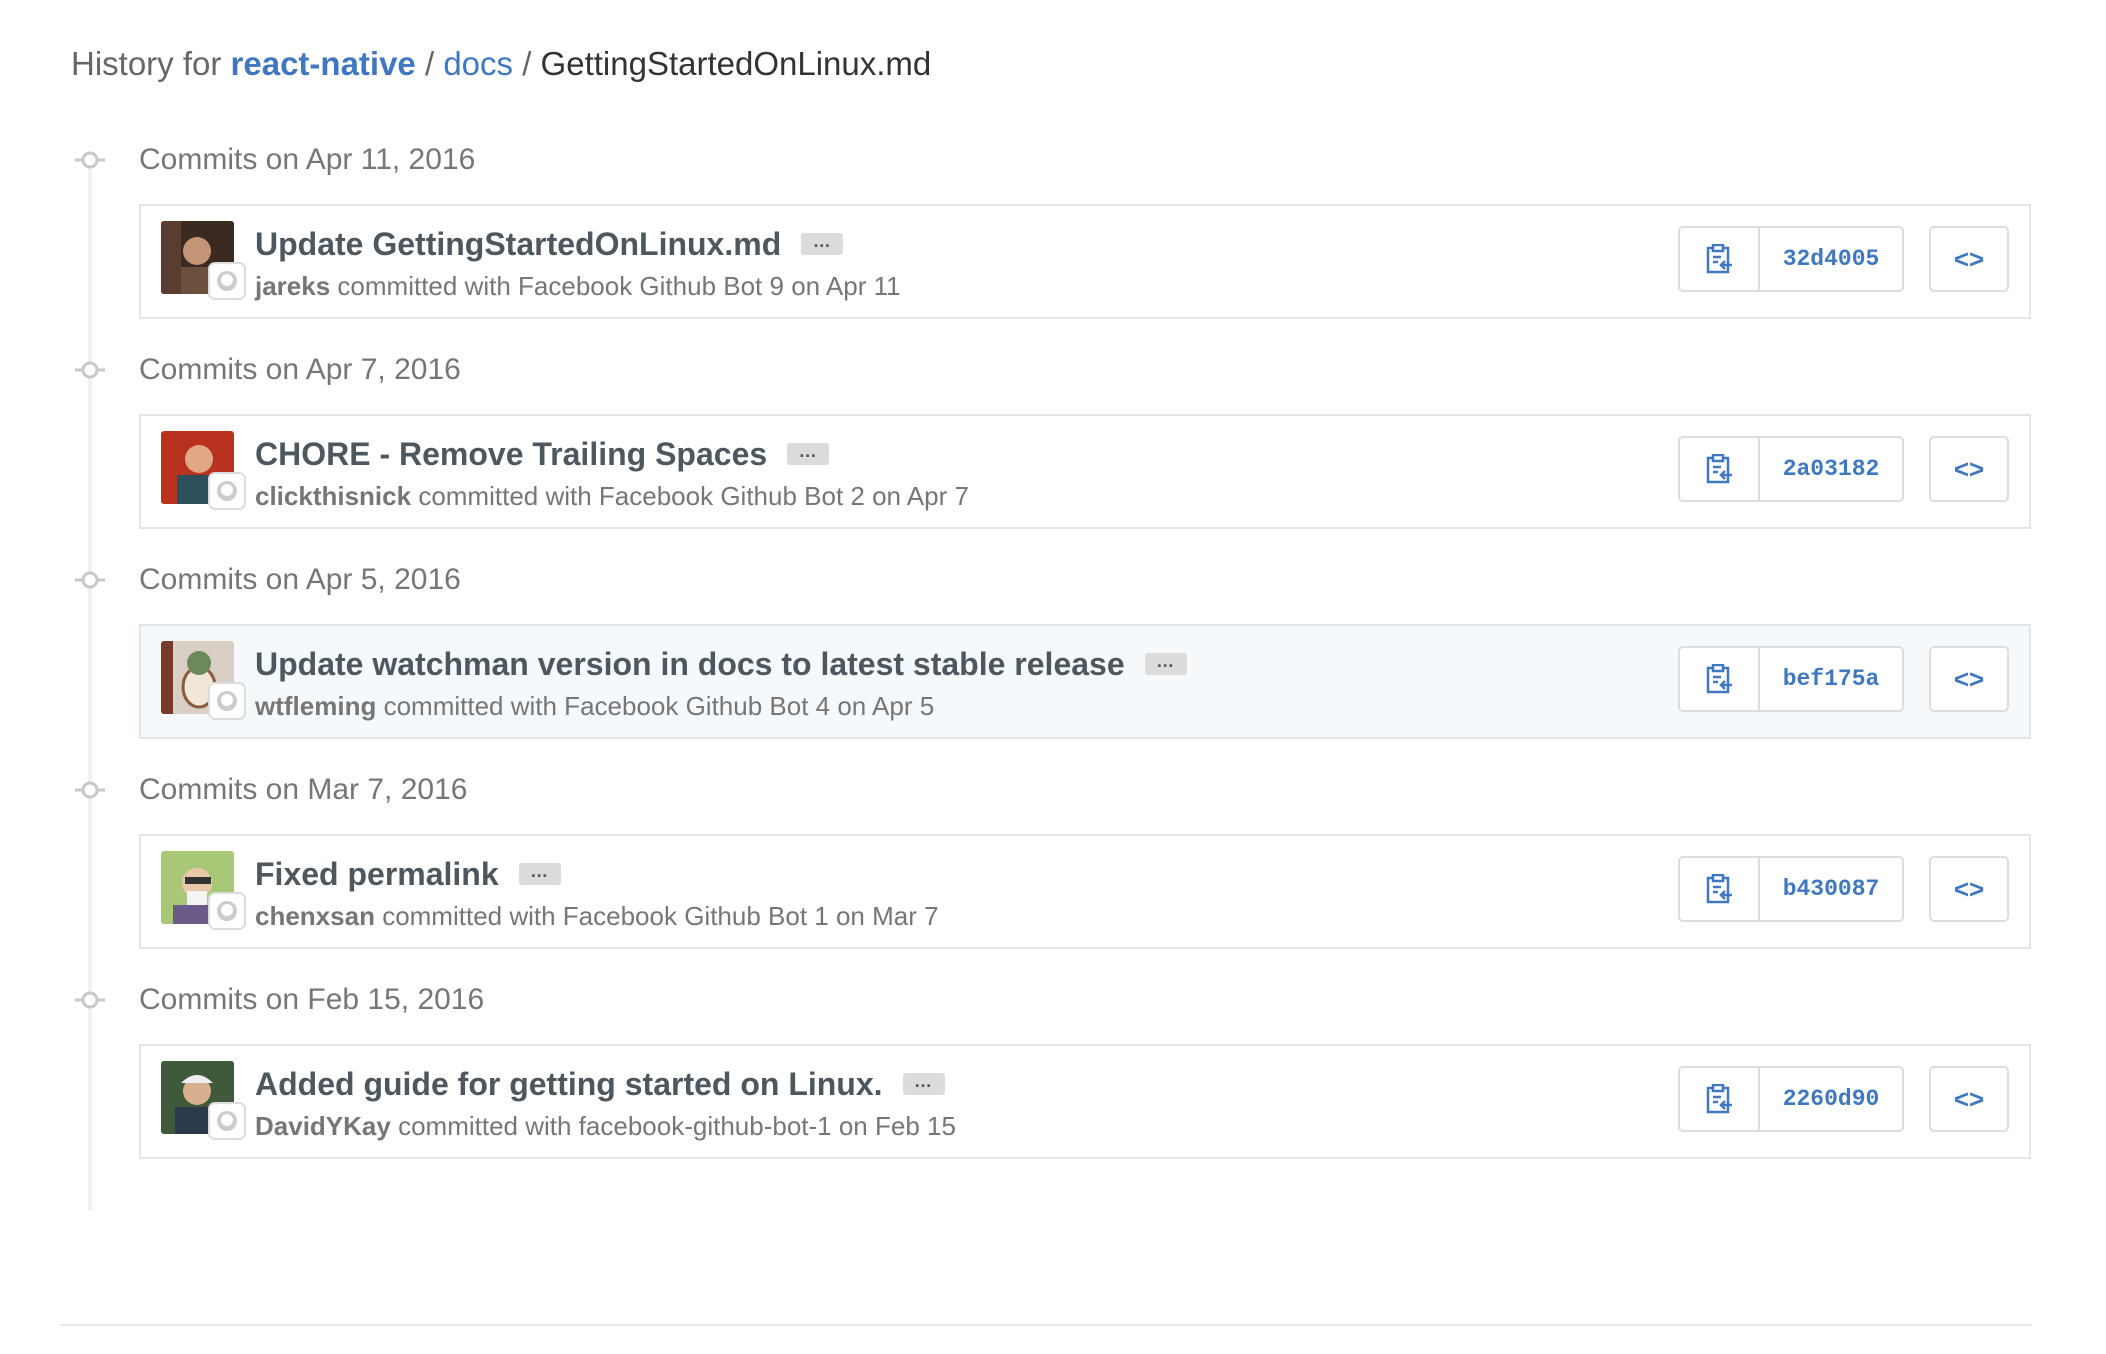 The image size is (2106, 1354). I want to click on title-prefix: History for, so click(146, 63).